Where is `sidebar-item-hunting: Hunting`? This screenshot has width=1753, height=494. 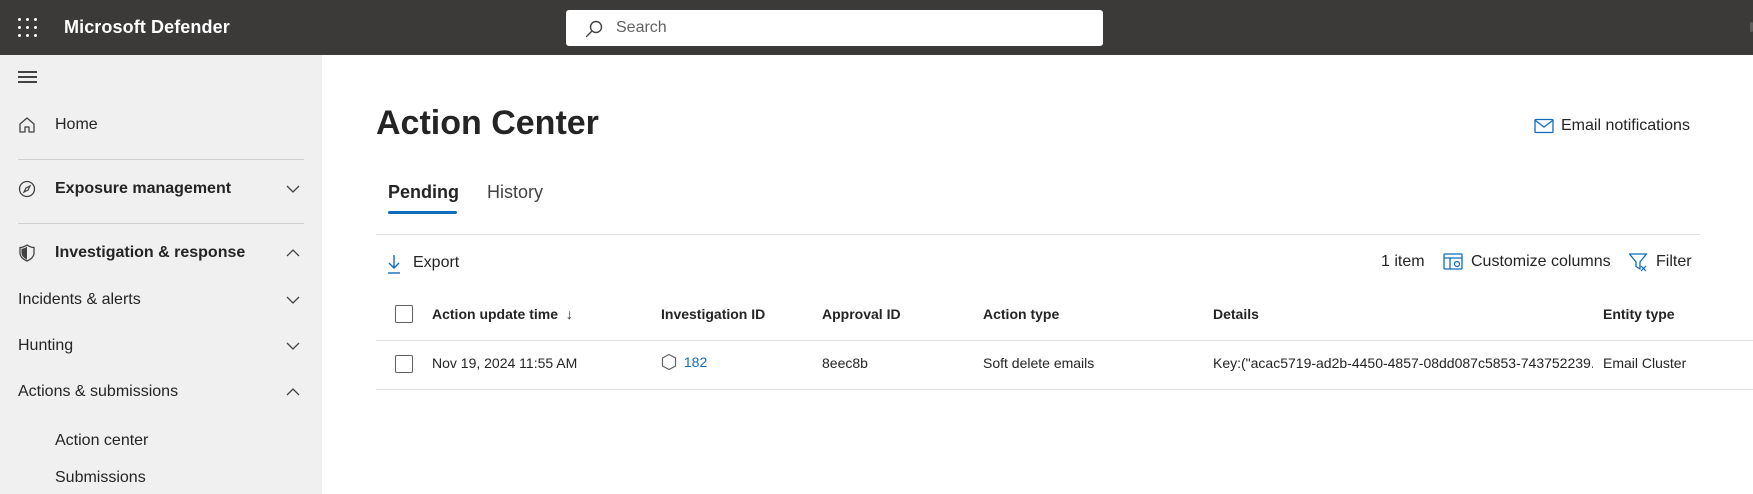 sidebar-item-hunting: Hunting is located at coordinates (161, 346).